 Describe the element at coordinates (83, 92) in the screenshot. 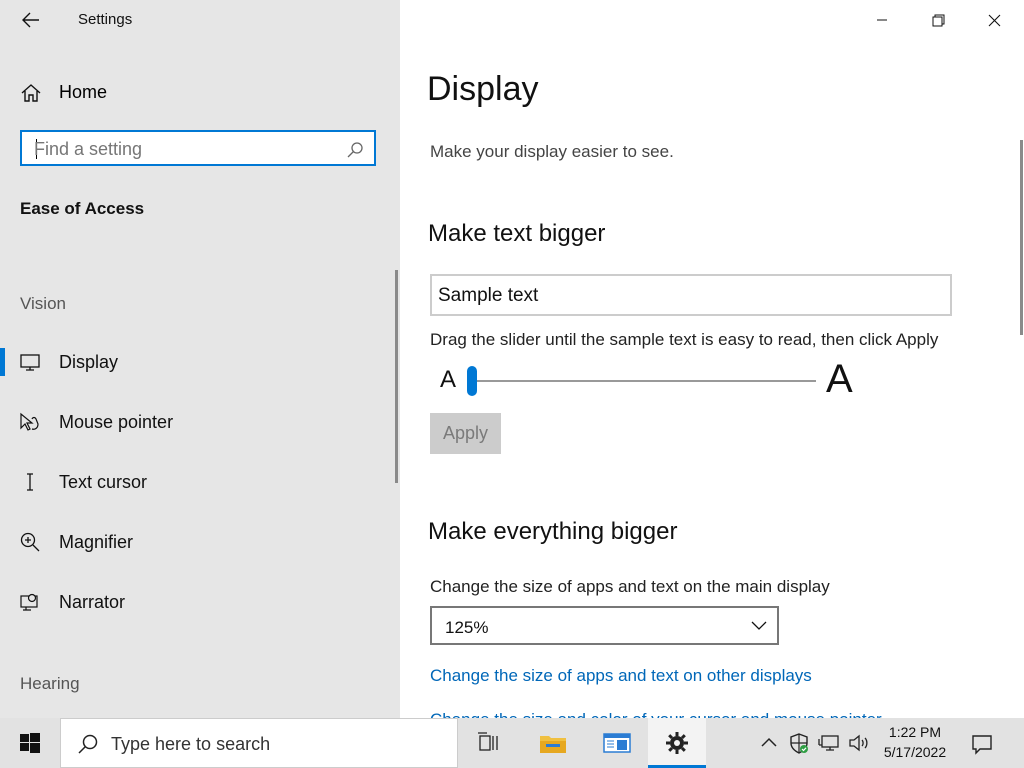

I see `sidebar-item-label: Home` at that location.